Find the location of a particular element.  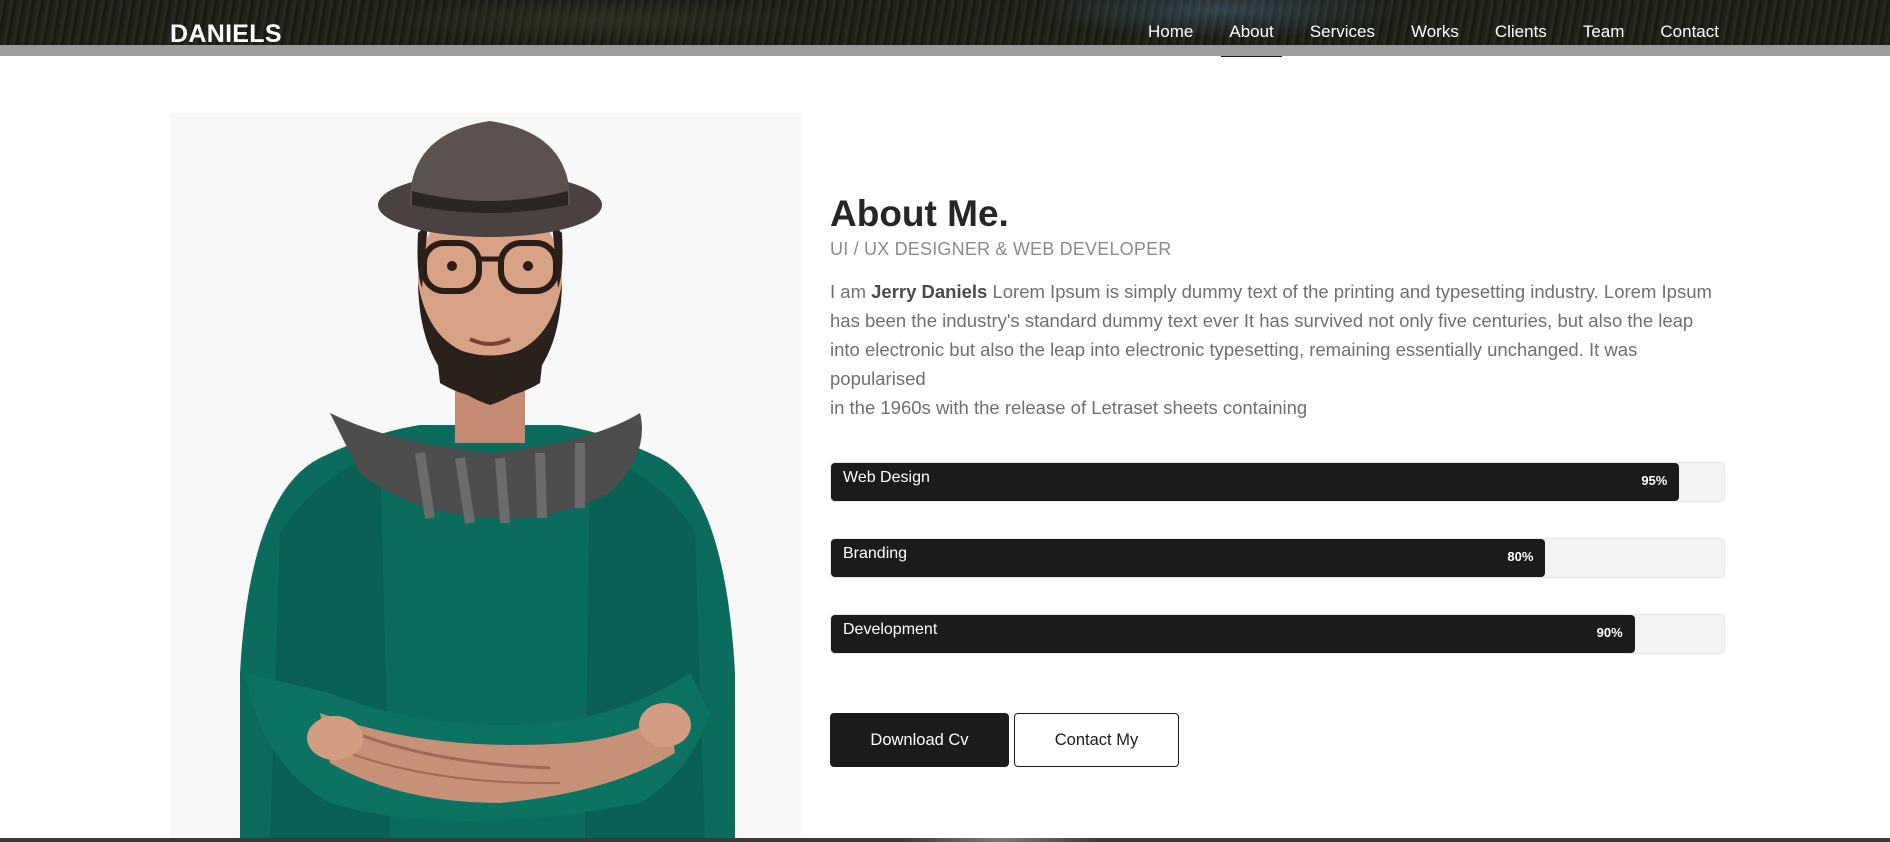

intro-prefix: I am is located at coordinates (851, 291).